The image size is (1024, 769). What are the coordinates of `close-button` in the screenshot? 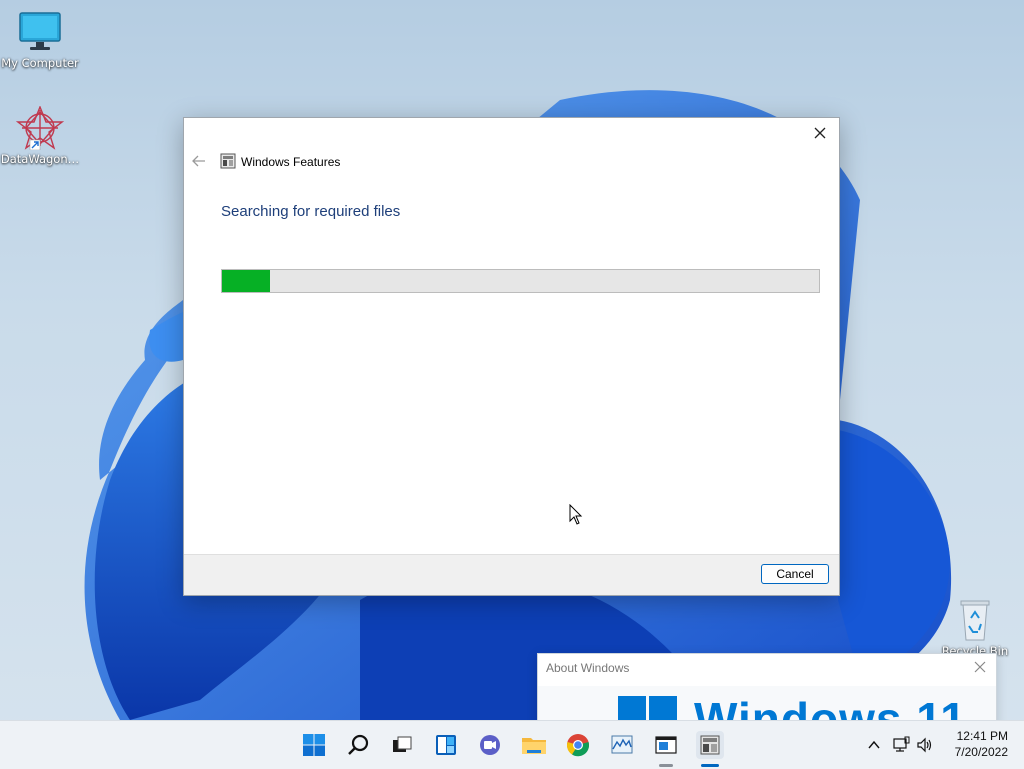 It's located at (820, 133).